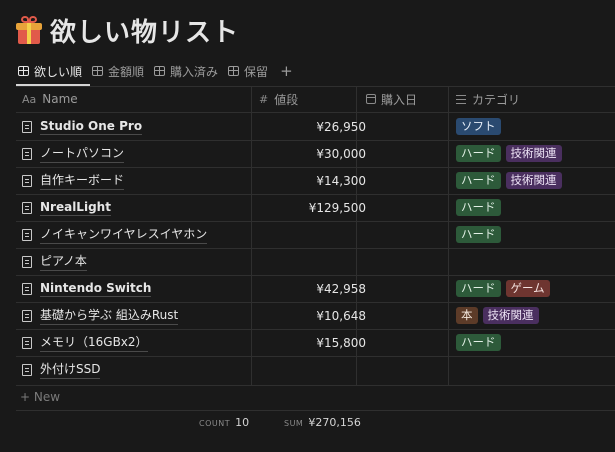 The height and width of the screenshot is (452, 615). I want to click on cell-name: 外付けSSD, so click(61, 369).